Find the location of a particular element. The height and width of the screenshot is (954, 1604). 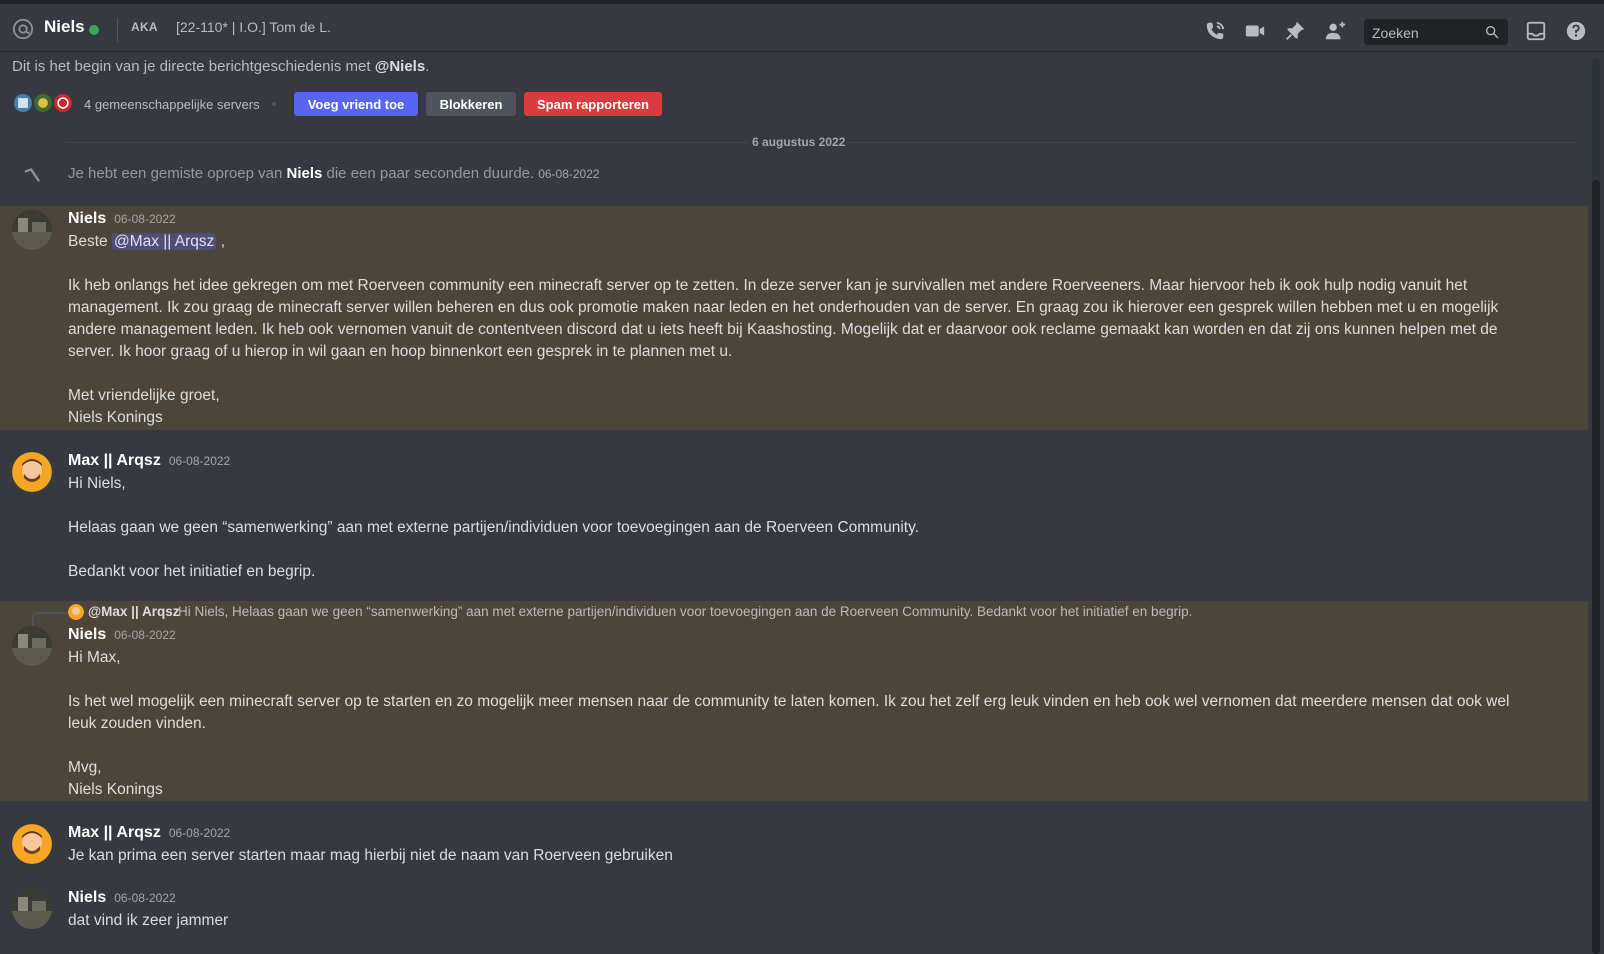

search-bar is located at coordinates (1436, 32).